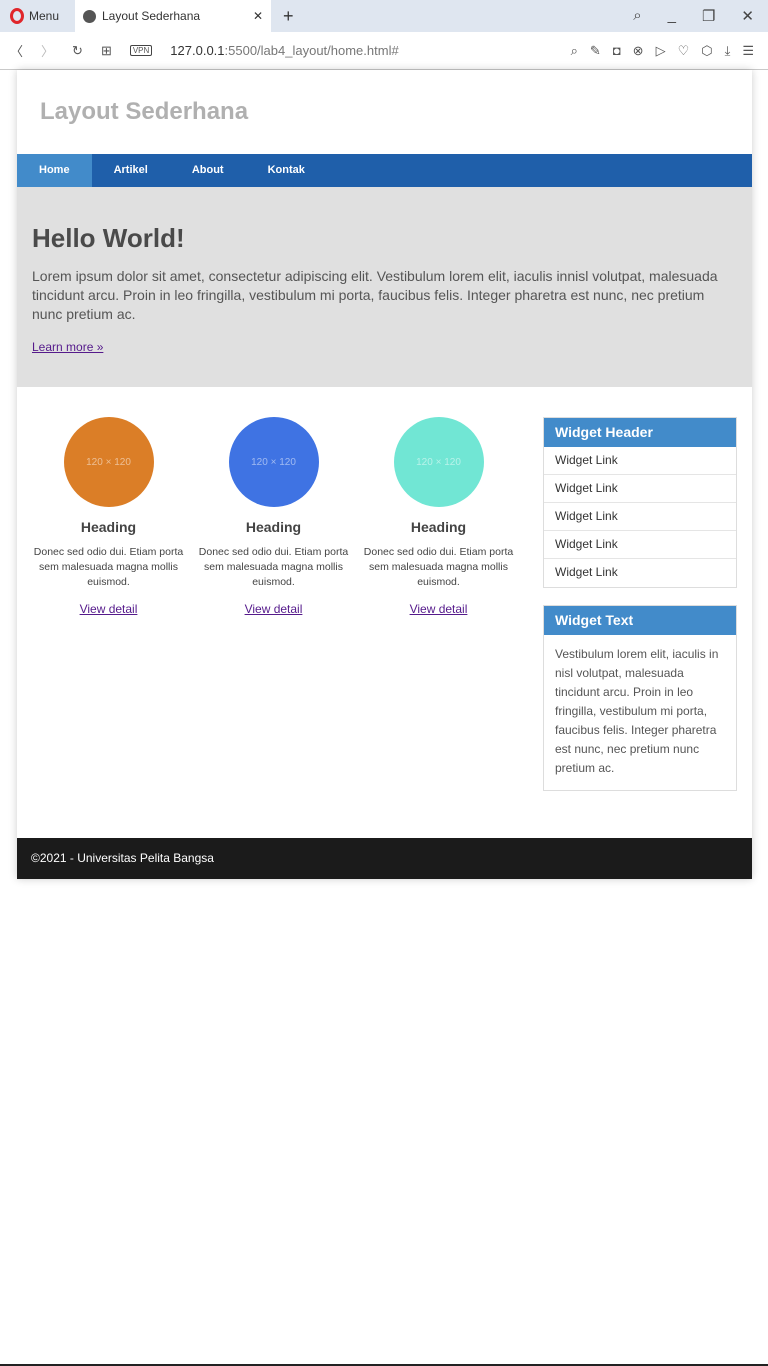  I want to click on minimize-button: _, so click(672, 16).